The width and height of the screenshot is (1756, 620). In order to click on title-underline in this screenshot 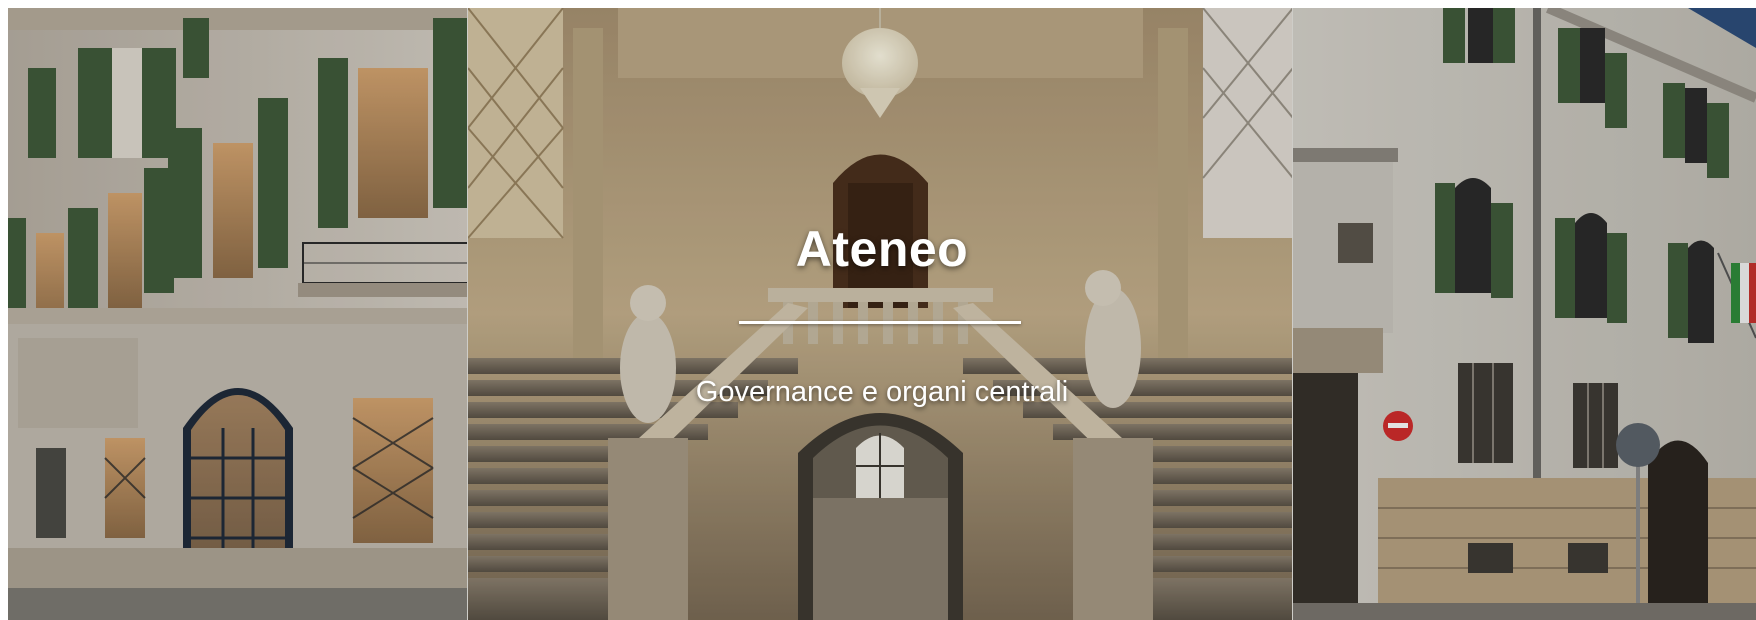, I will do `click(880, 322)`.